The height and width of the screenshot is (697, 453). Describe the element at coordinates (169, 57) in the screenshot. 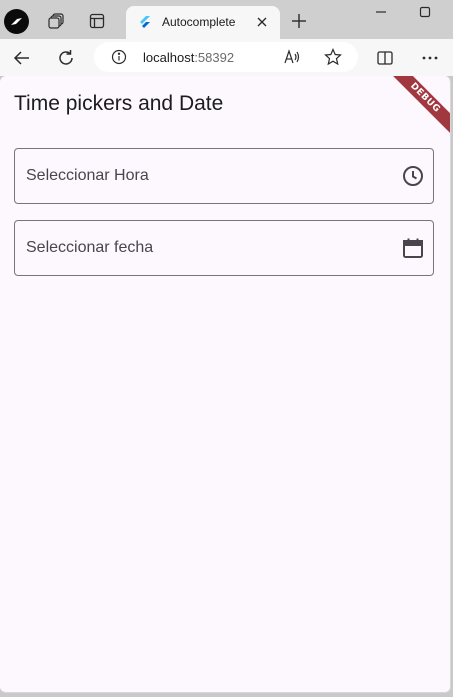

I see `url-host: localhost` at that location.